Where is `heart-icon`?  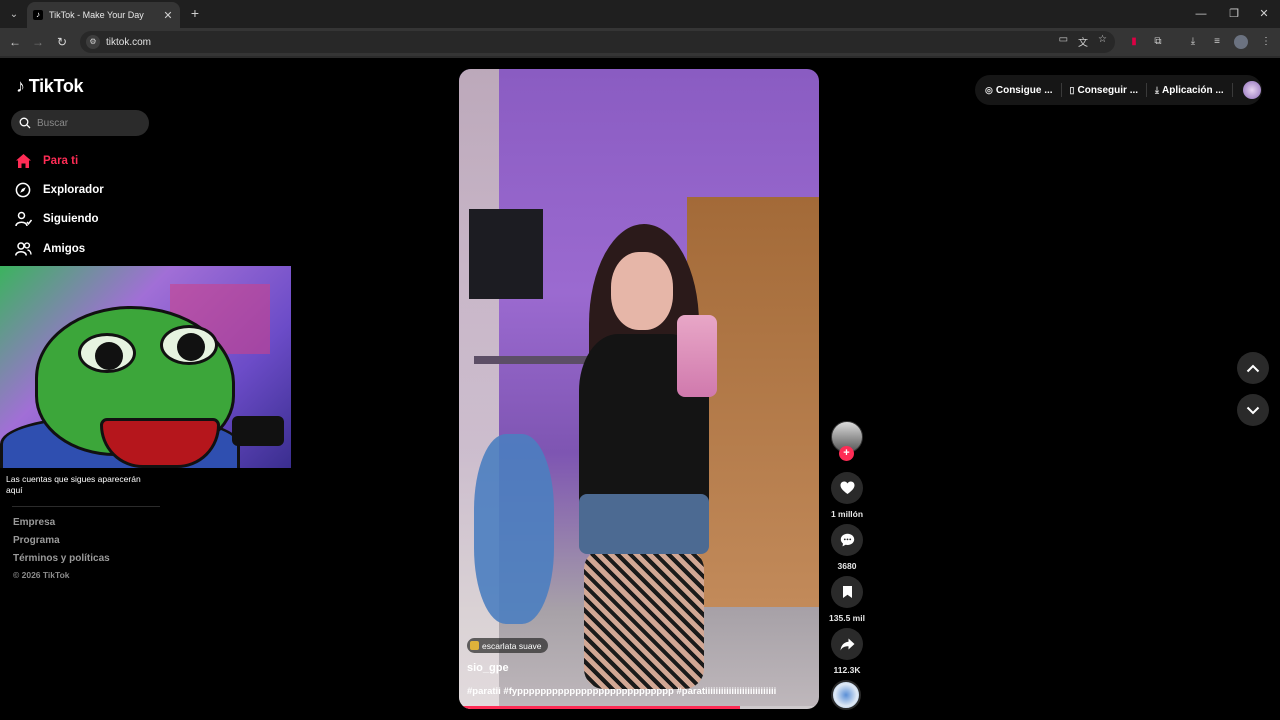
heart-icon is located at coordinates (847, 487).